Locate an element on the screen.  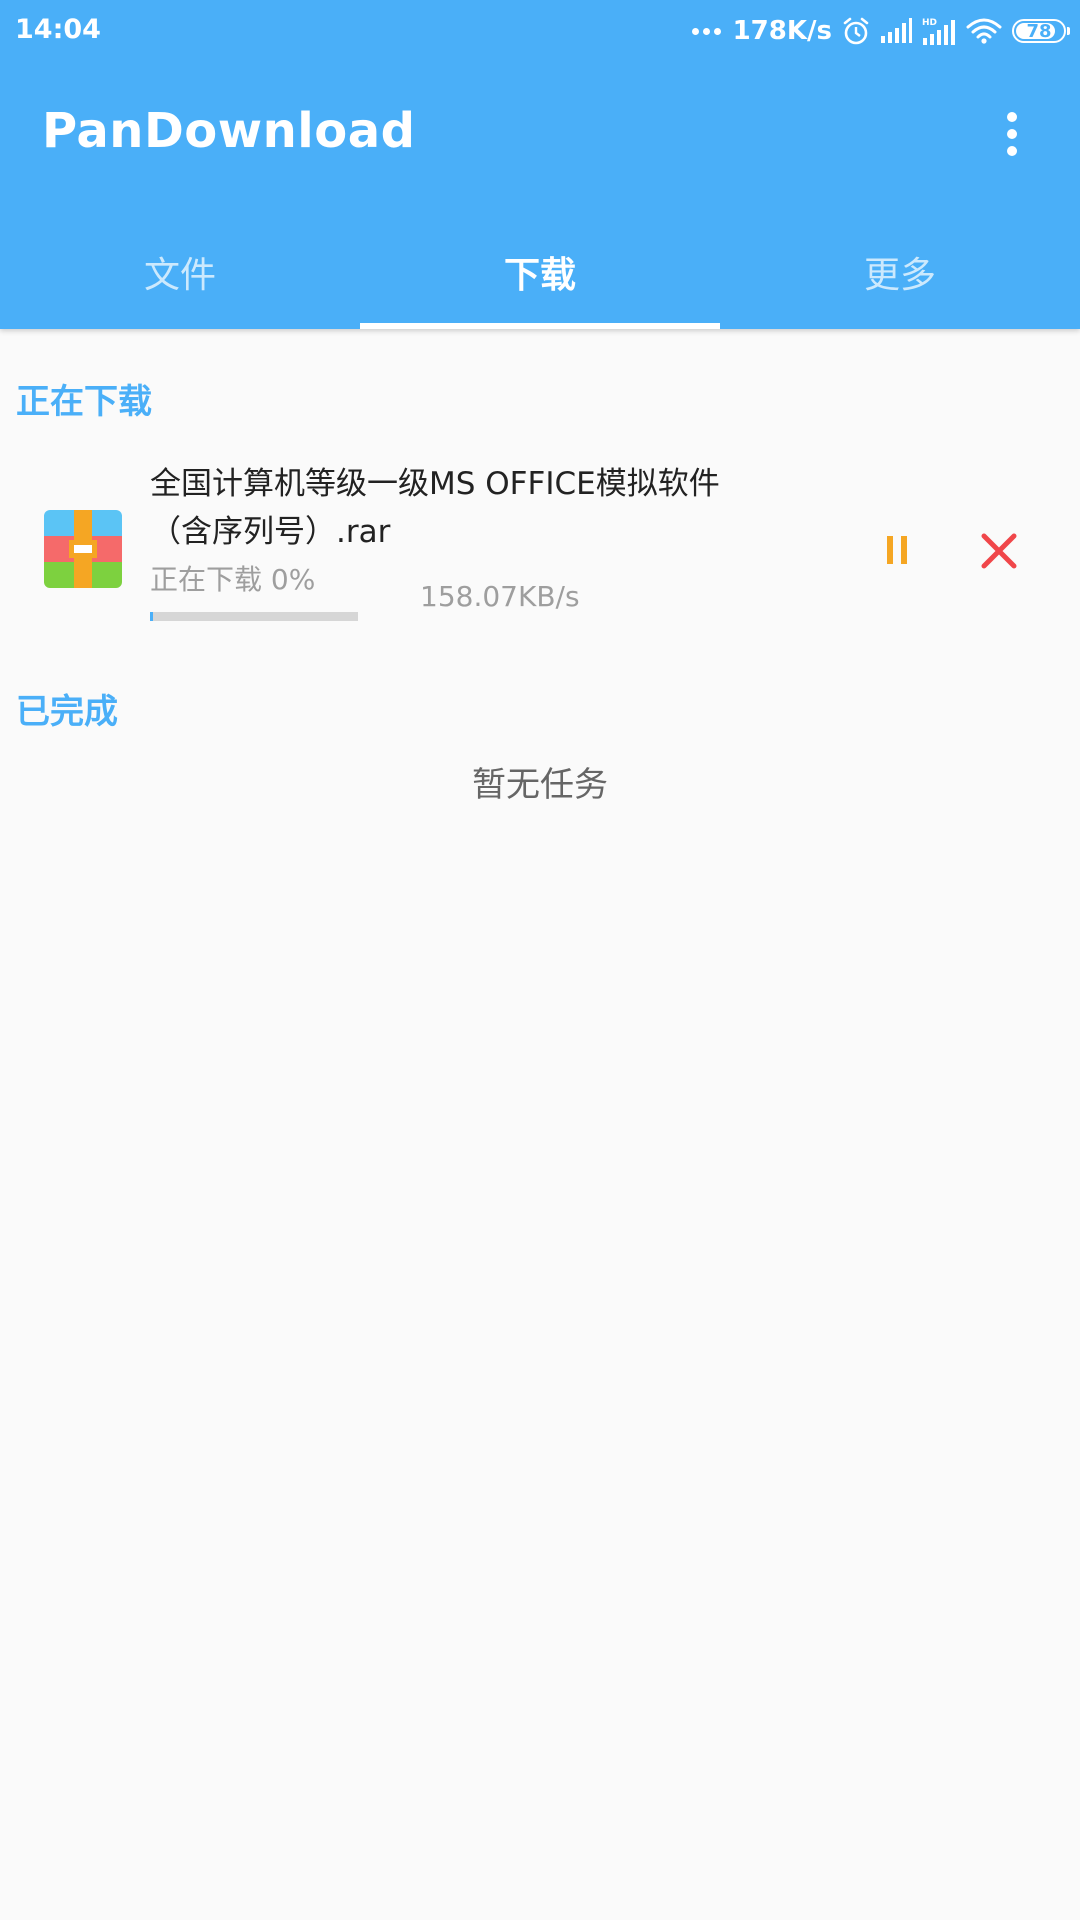
pause-icon is located at coordinates (897, 550).